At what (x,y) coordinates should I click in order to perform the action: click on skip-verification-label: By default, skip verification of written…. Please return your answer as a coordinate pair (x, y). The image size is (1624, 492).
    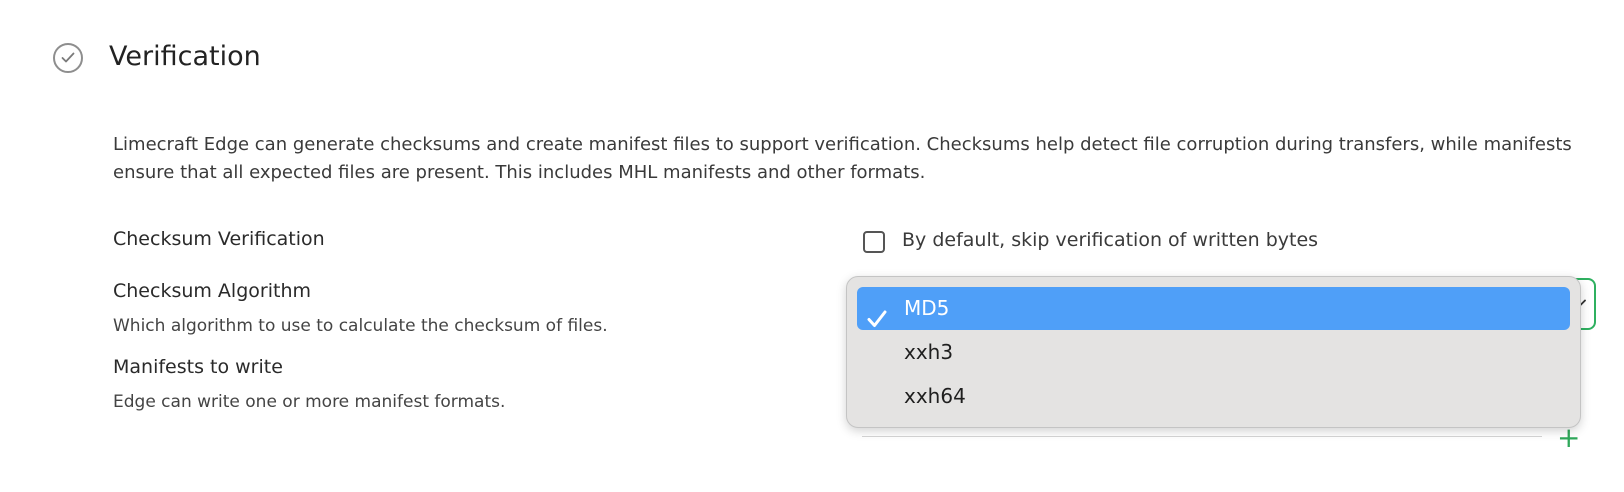
    Looking at the image, I should click on (1110, 240).